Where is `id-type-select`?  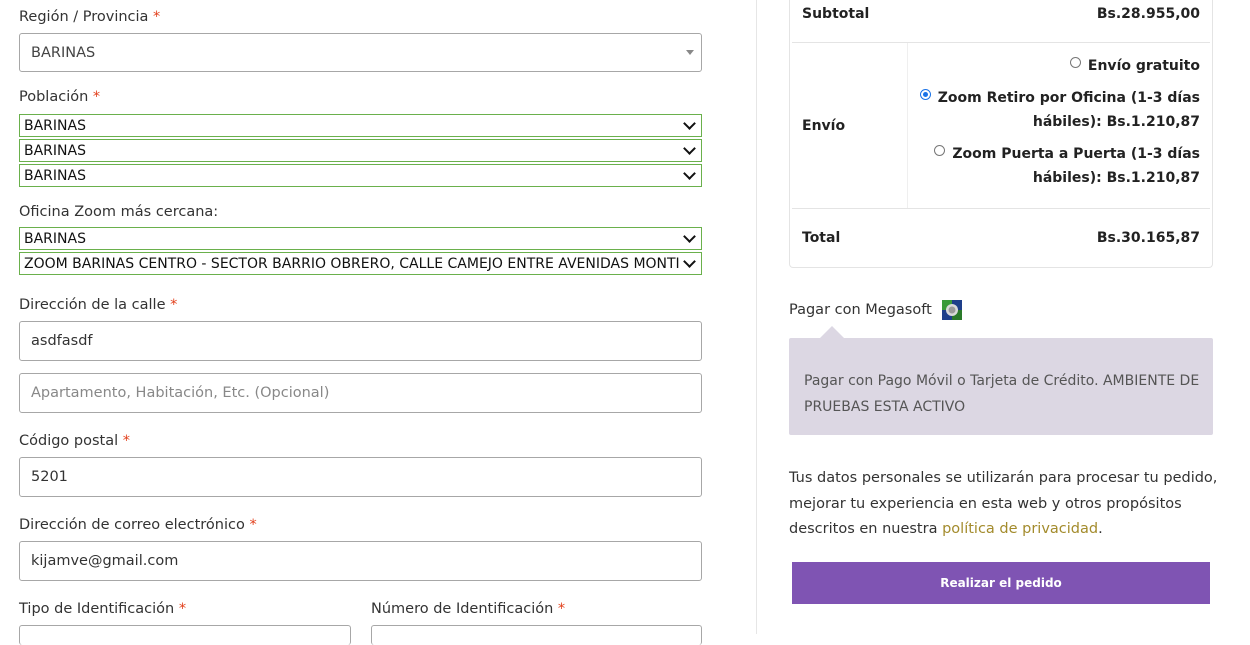
id-type-select is located at coordinates (185, 635).